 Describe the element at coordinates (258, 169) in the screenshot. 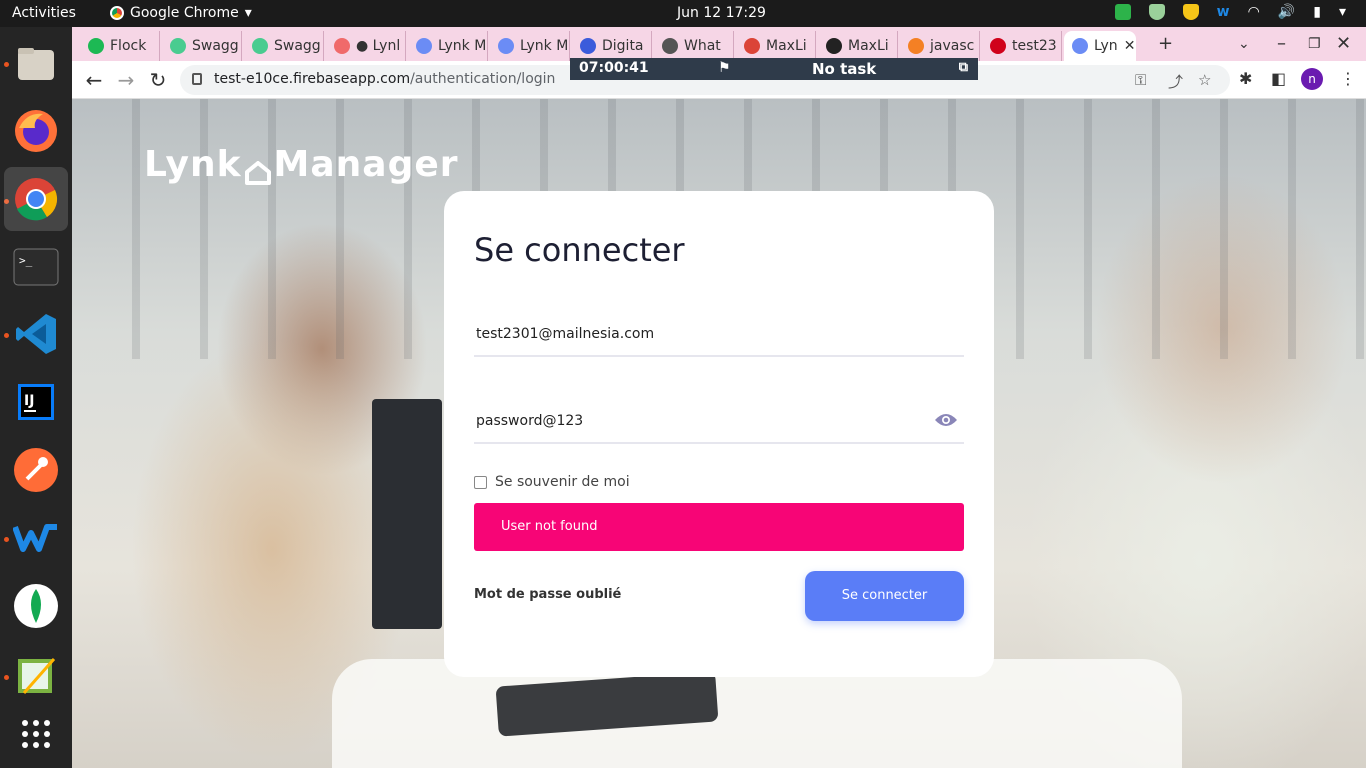

I see `house-icon` at that location.